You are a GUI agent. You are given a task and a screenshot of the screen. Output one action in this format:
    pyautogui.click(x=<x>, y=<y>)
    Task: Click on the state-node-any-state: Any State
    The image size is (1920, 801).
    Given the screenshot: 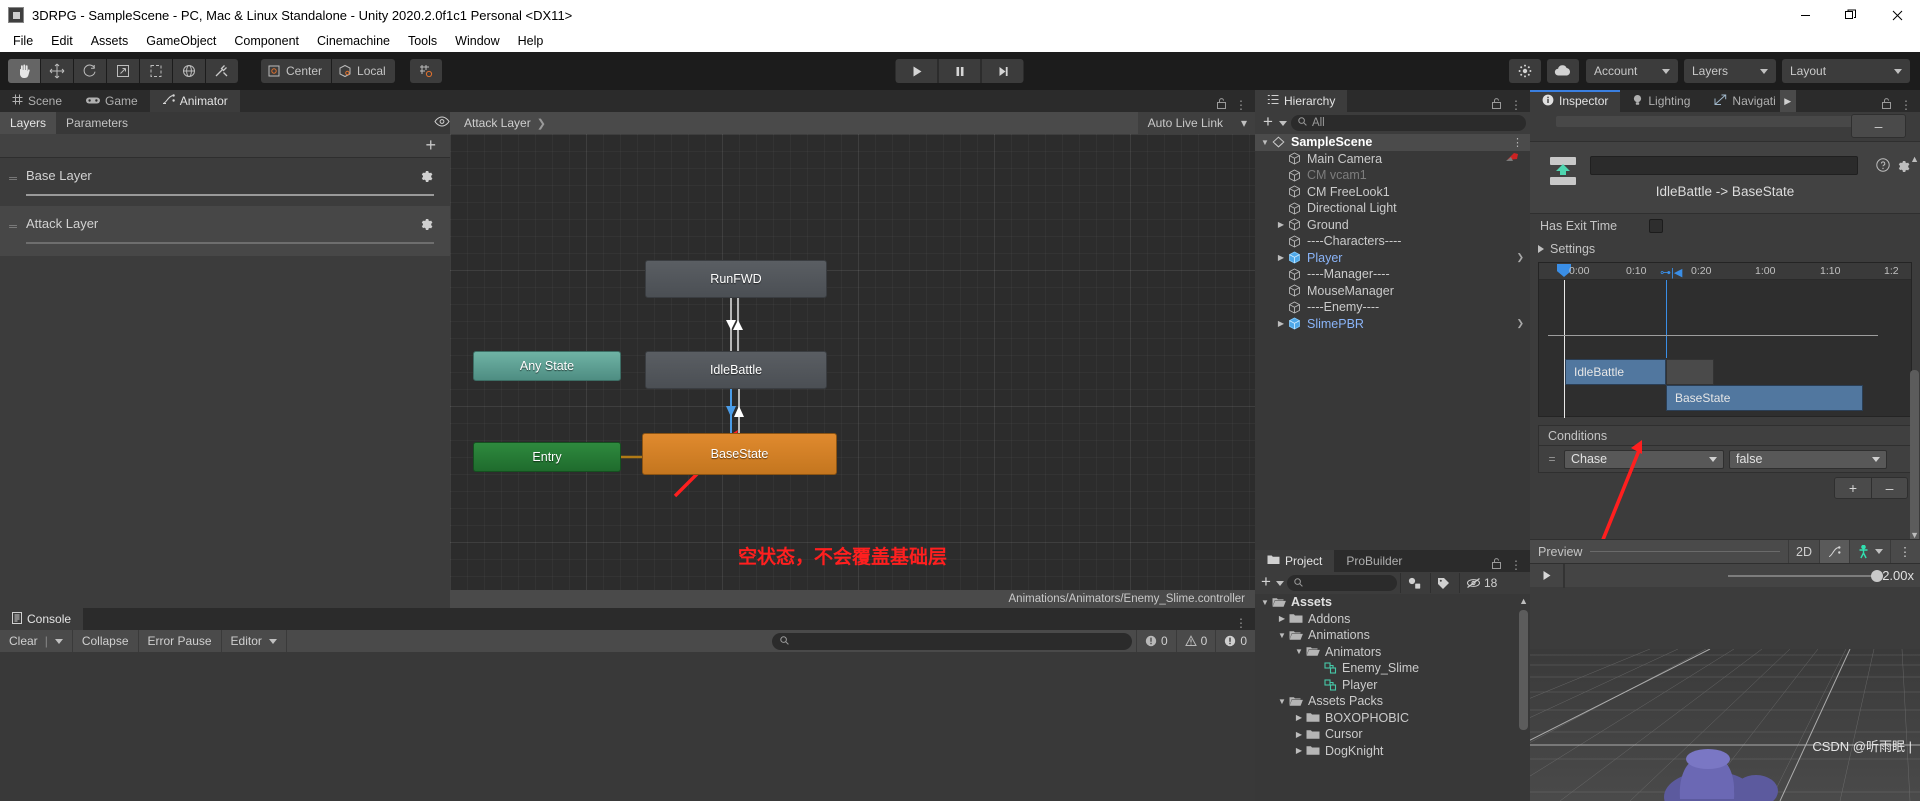 What is the action you would take?
    pyautogui.click(x=547, y=366)
    